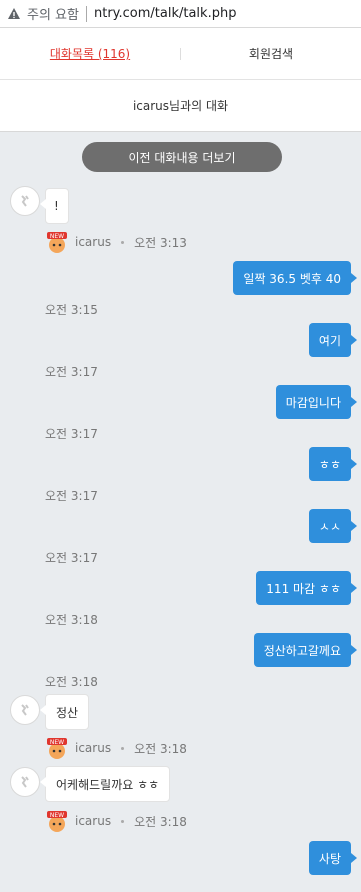 The width and height of the screenshot is (361, 892). I want to click on message-bubble-outgoing: ㅅㅅ, so click(333, 526).